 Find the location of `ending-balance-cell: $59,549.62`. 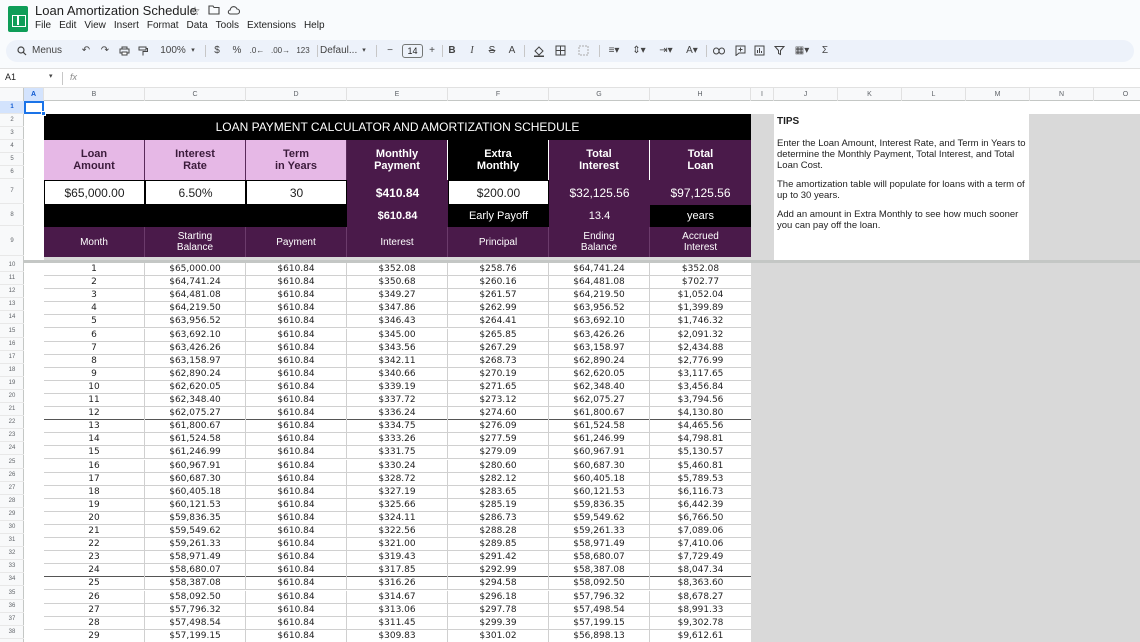

ending-balance-cell: $59,549.62 is located at coordinates (599, 518).